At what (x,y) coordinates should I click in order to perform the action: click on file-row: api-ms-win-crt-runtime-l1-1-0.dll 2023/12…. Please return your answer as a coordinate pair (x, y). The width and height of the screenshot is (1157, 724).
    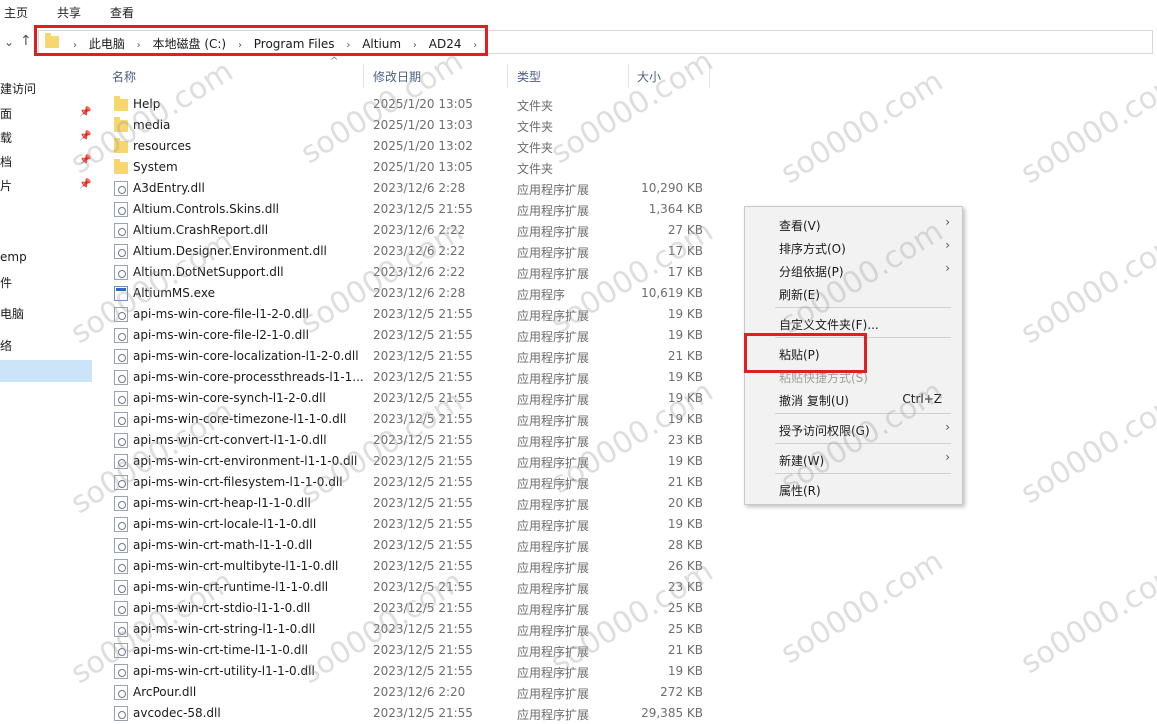
    Looking at the image, I should click on (410, 587).